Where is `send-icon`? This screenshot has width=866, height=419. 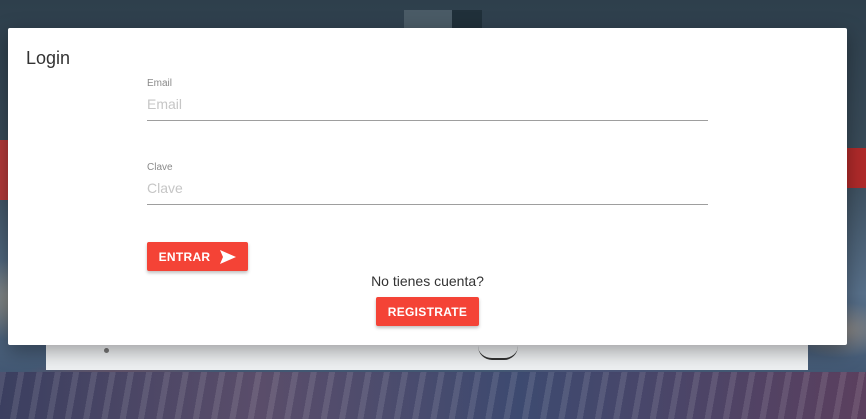 send-icon is located at coordinates (228, 256).